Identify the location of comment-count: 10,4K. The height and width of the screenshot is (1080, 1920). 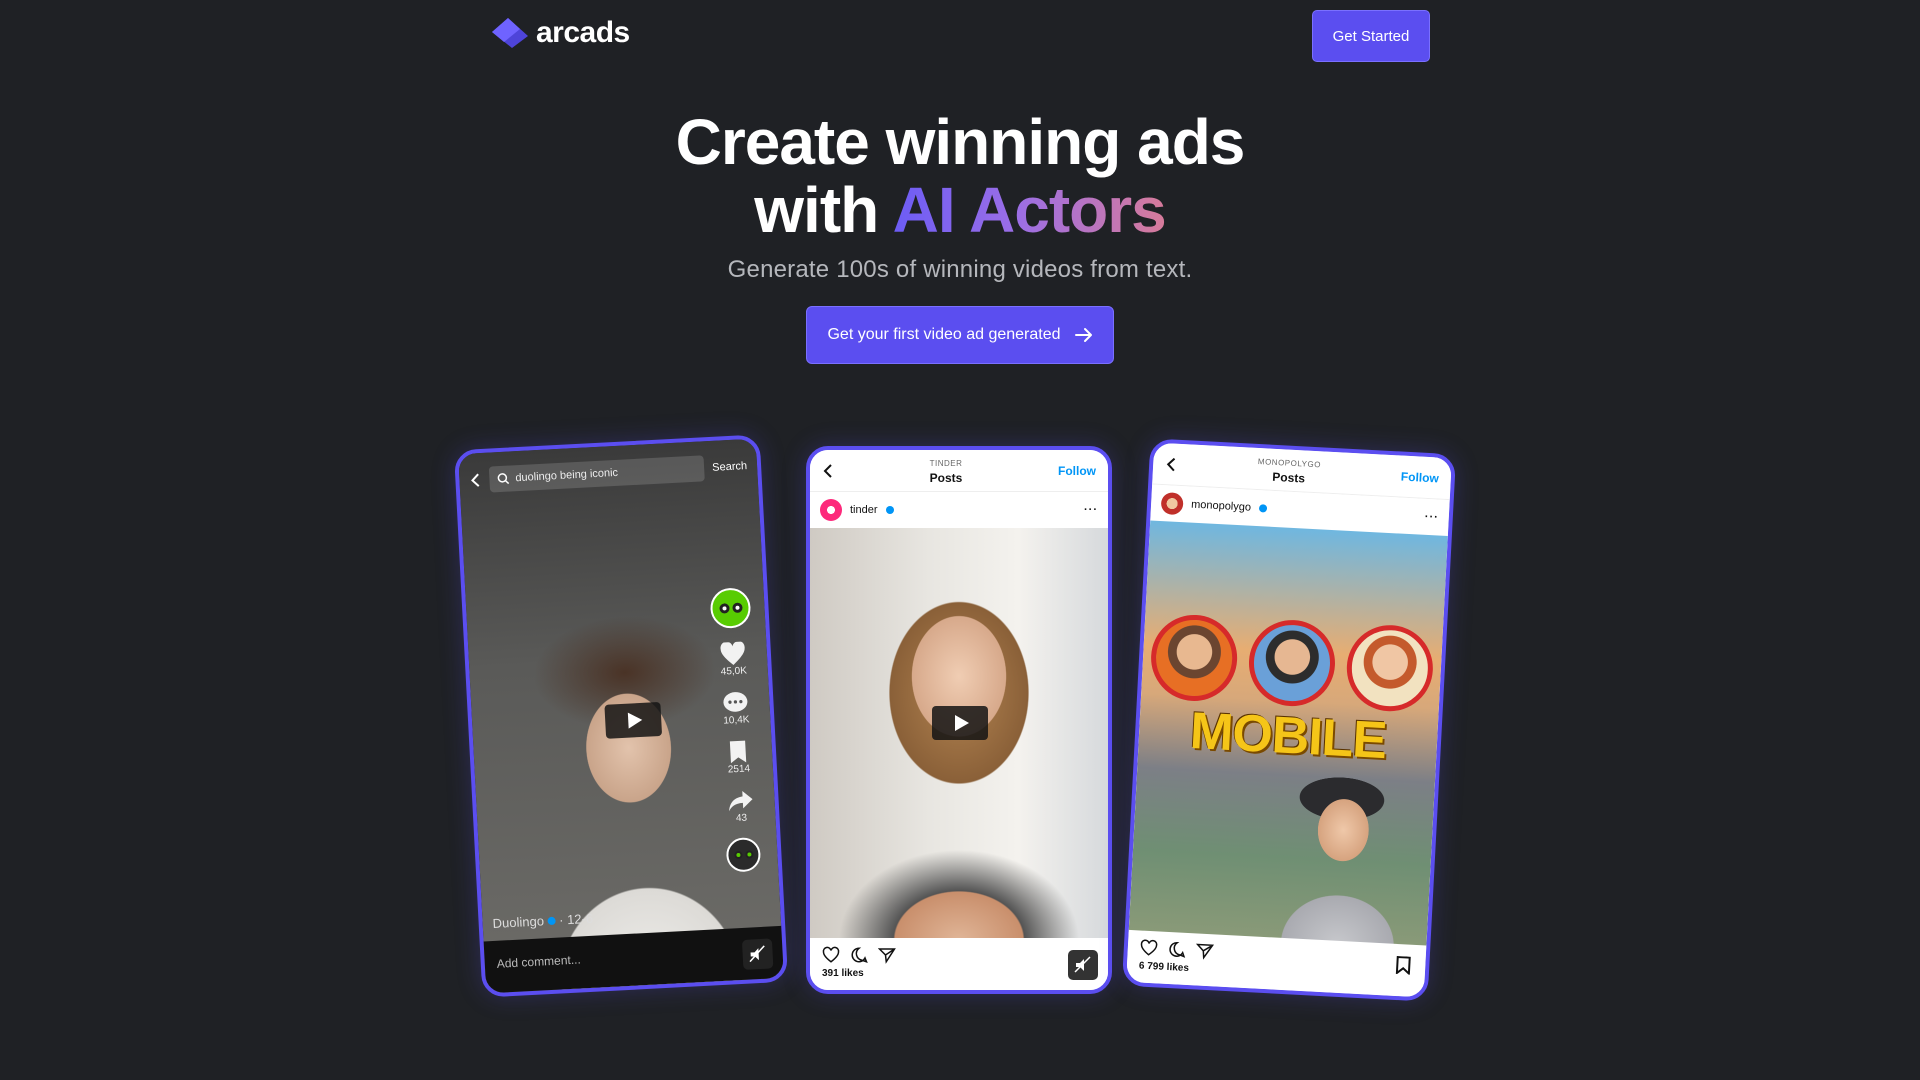
(736, 720).